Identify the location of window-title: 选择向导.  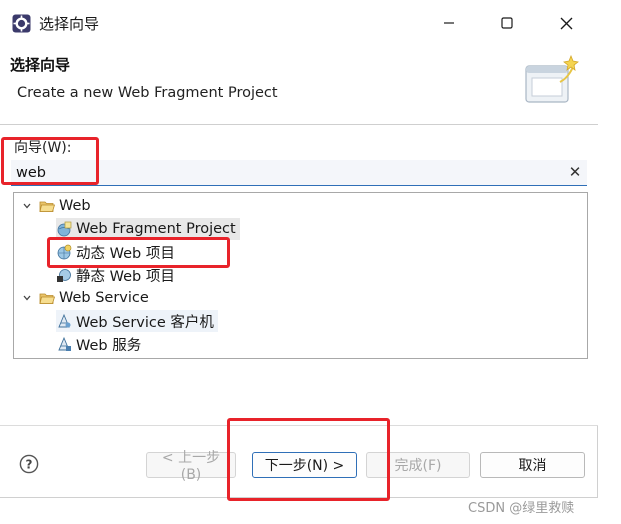
(69, 24).